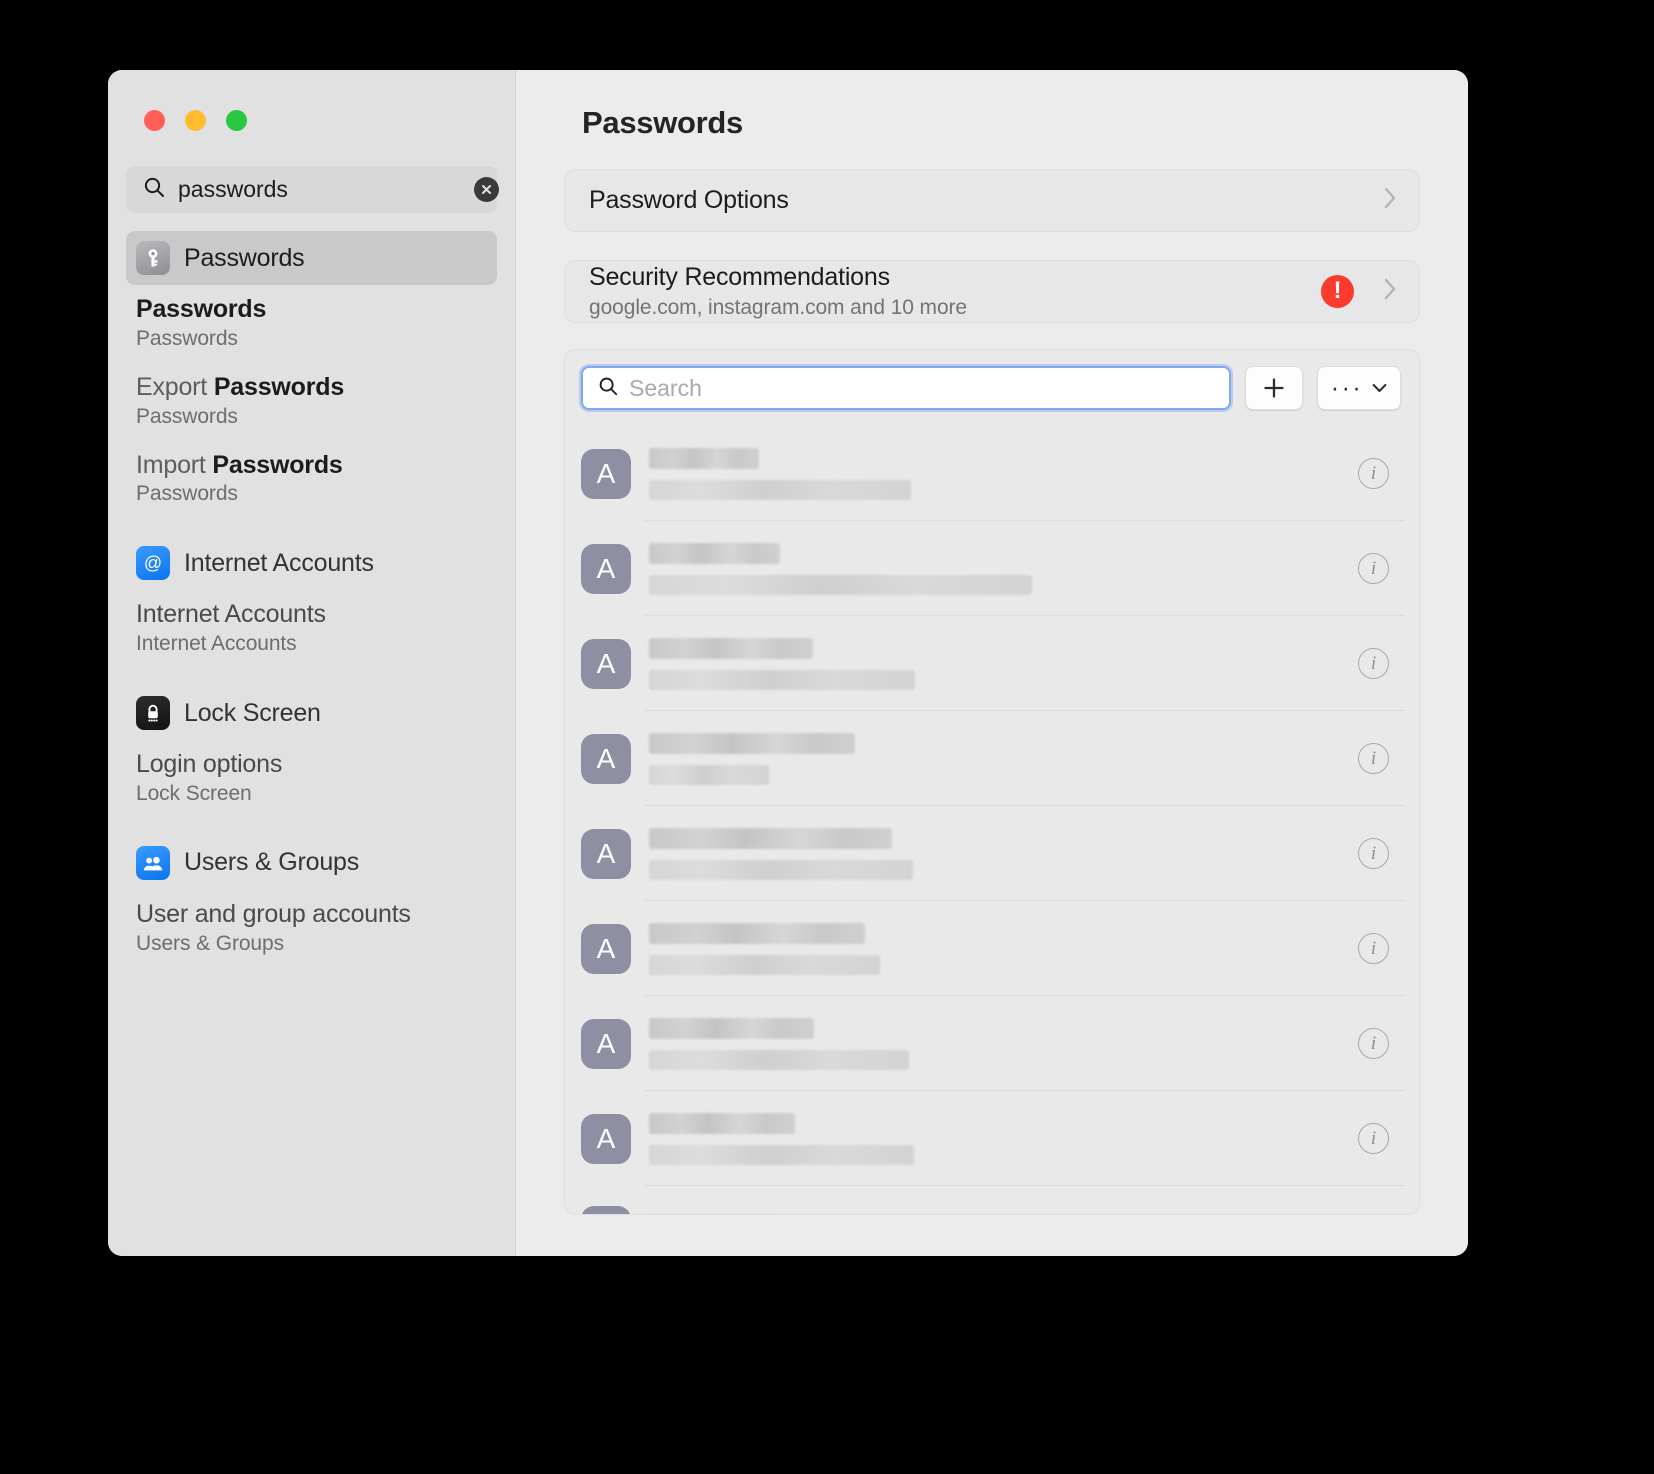 This screenshot has height=1474, width=1654. I want to click on sidebar-item-internet-accounts: @ Internet Accounts, so click(311, 563).